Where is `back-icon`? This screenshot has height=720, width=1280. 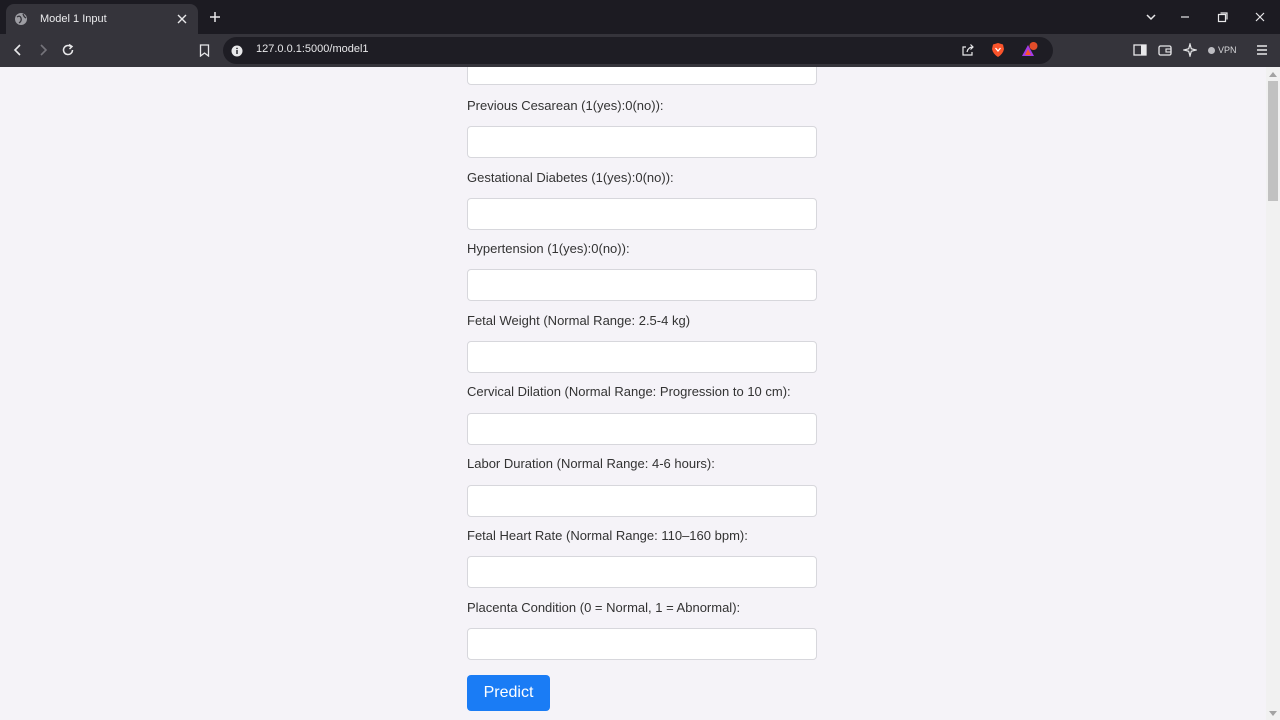 back-icon is located at coordinates (18, 50).